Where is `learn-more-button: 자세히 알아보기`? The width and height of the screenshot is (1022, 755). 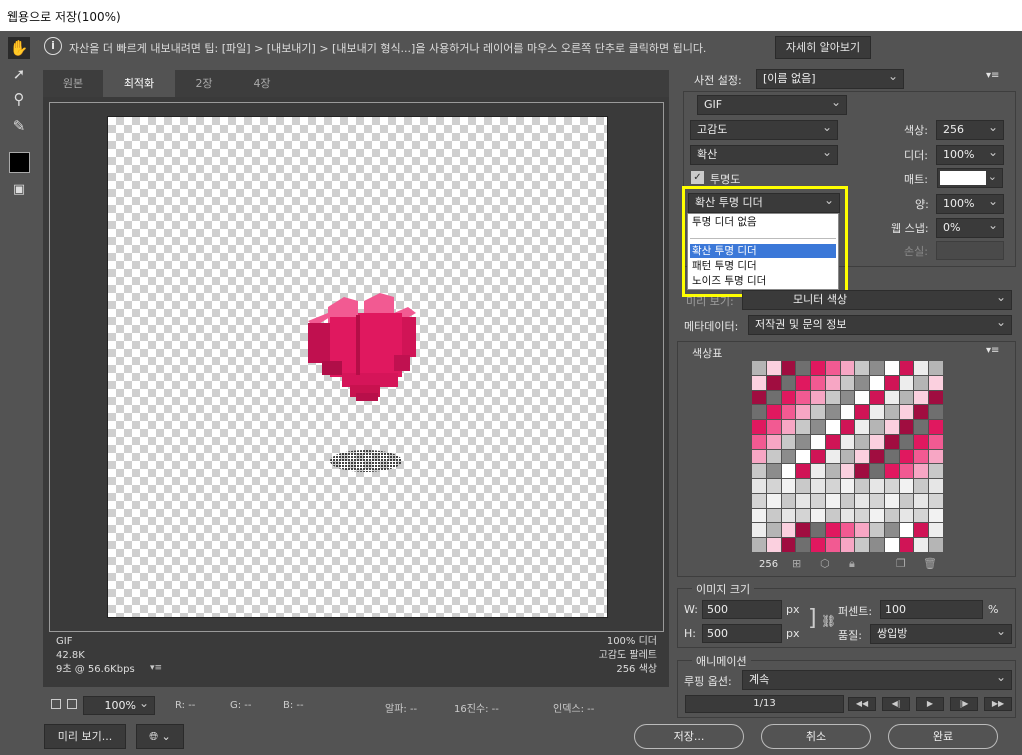 learn-more-button: 자세히 알아보기 is located at coordinates (823, 47).